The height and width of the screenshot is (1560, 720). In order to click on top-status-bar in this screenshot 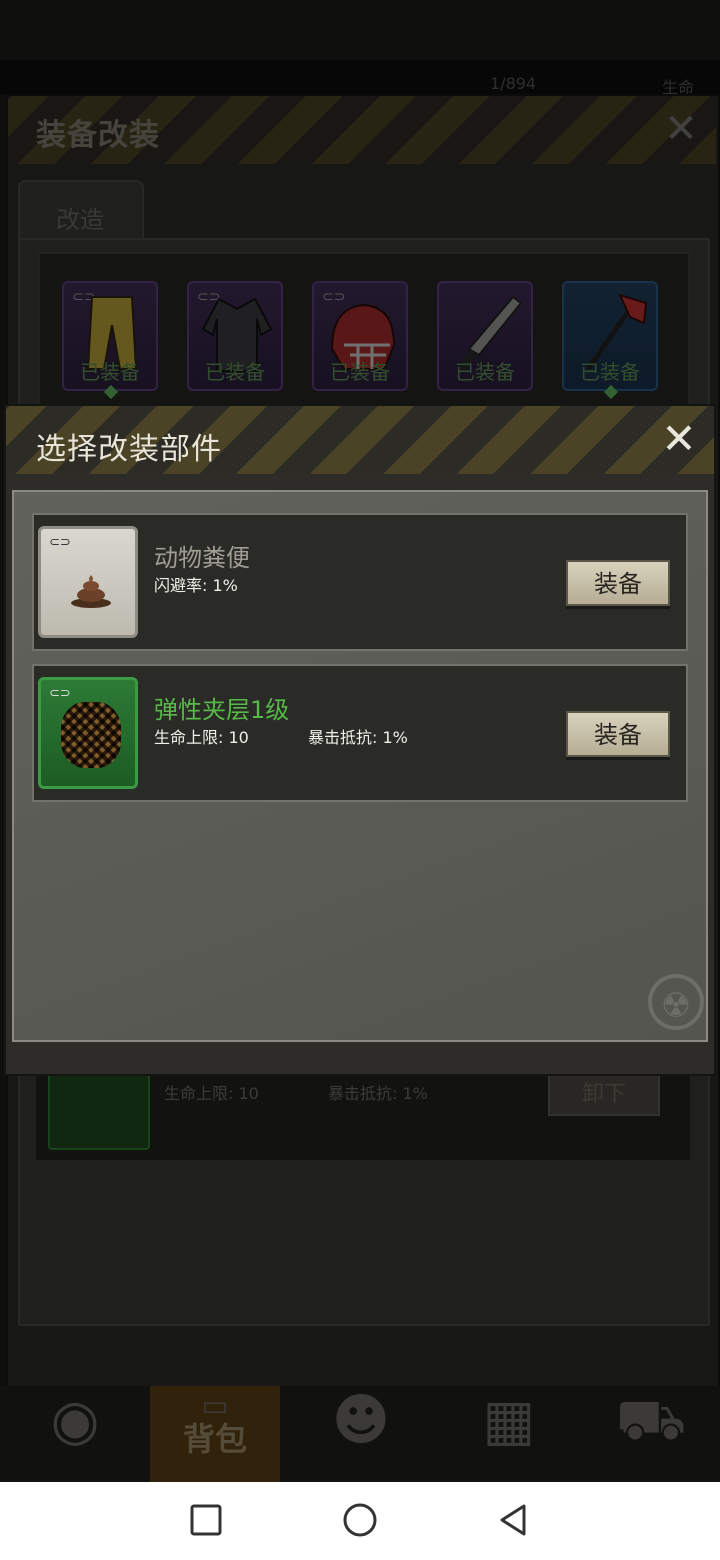, I will do `click(360, 77)`.